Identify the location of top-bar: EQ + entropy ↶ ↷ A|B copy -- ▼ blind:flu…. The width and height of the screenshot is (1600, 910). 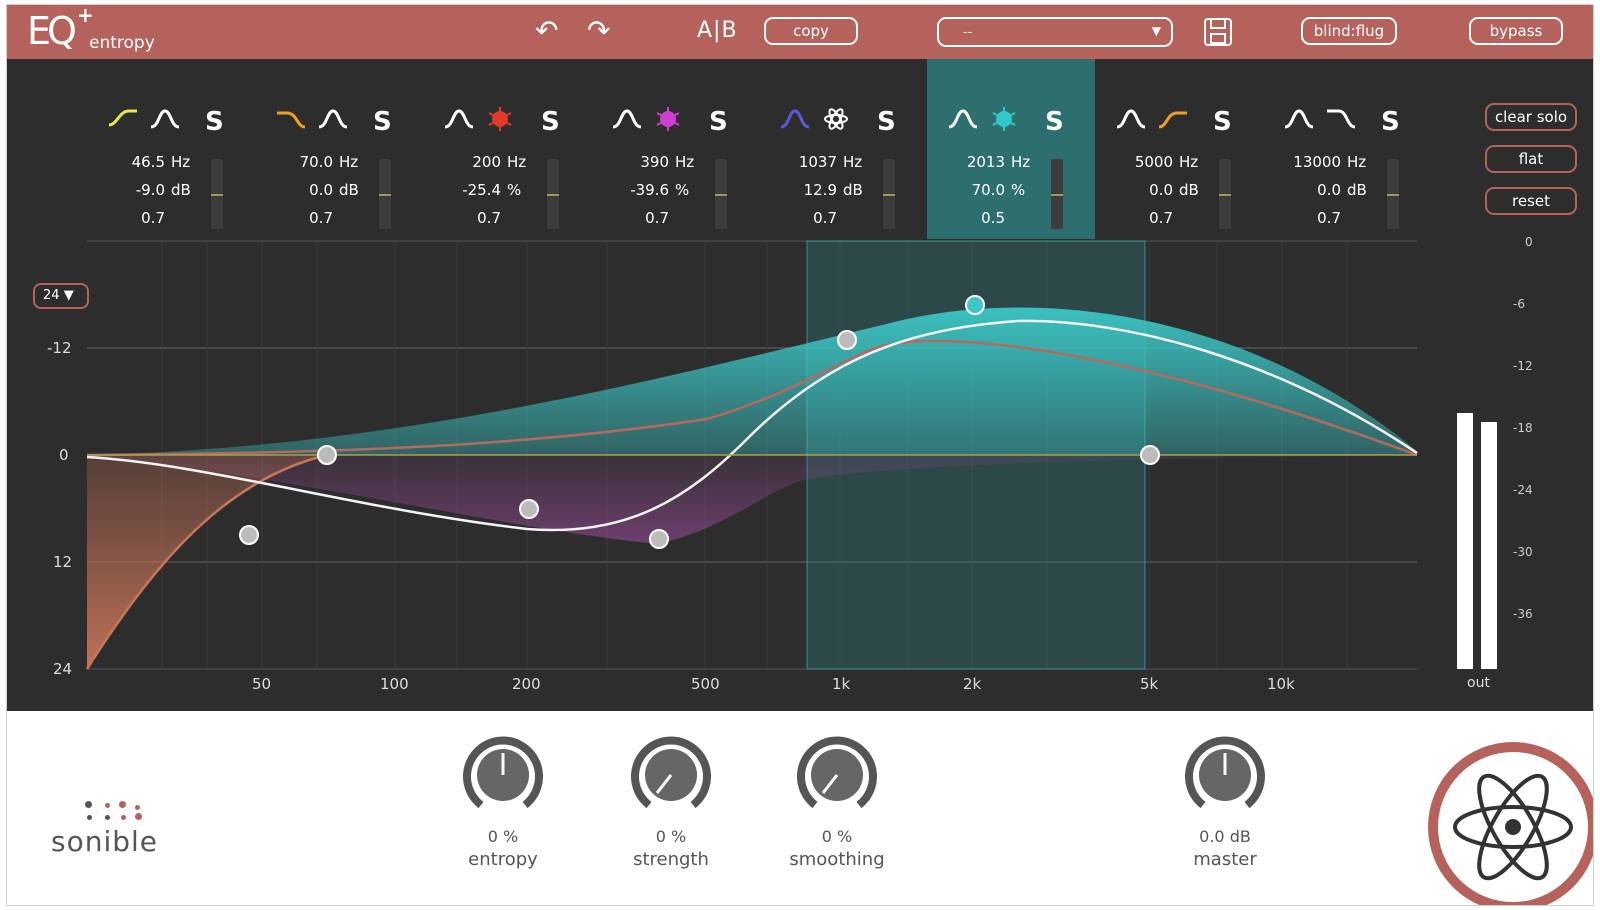
(800, 32).